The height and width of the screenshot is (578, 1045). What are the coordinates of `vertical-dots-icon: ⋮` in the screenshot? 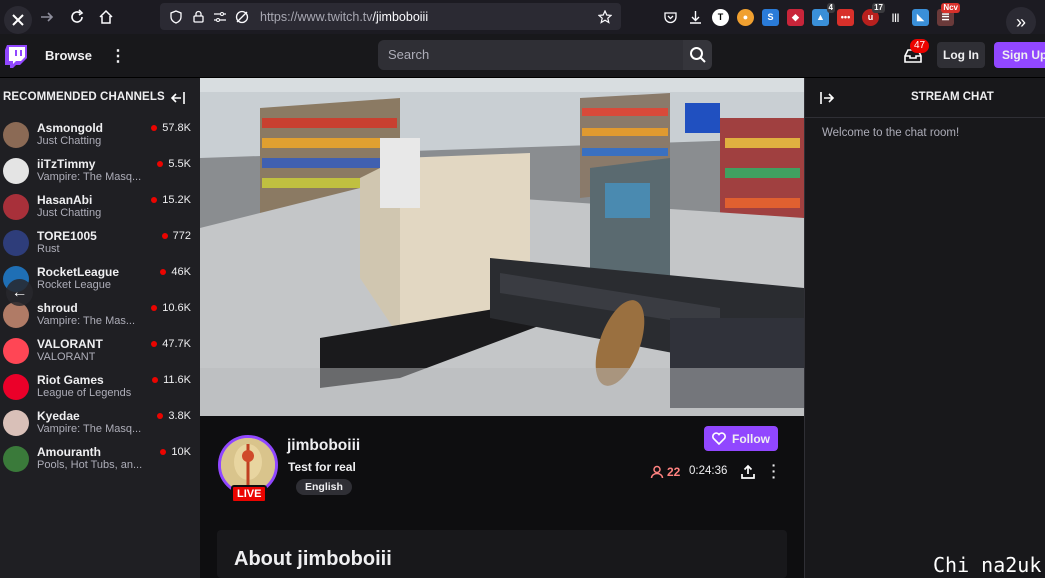 It's located at (118, 56).